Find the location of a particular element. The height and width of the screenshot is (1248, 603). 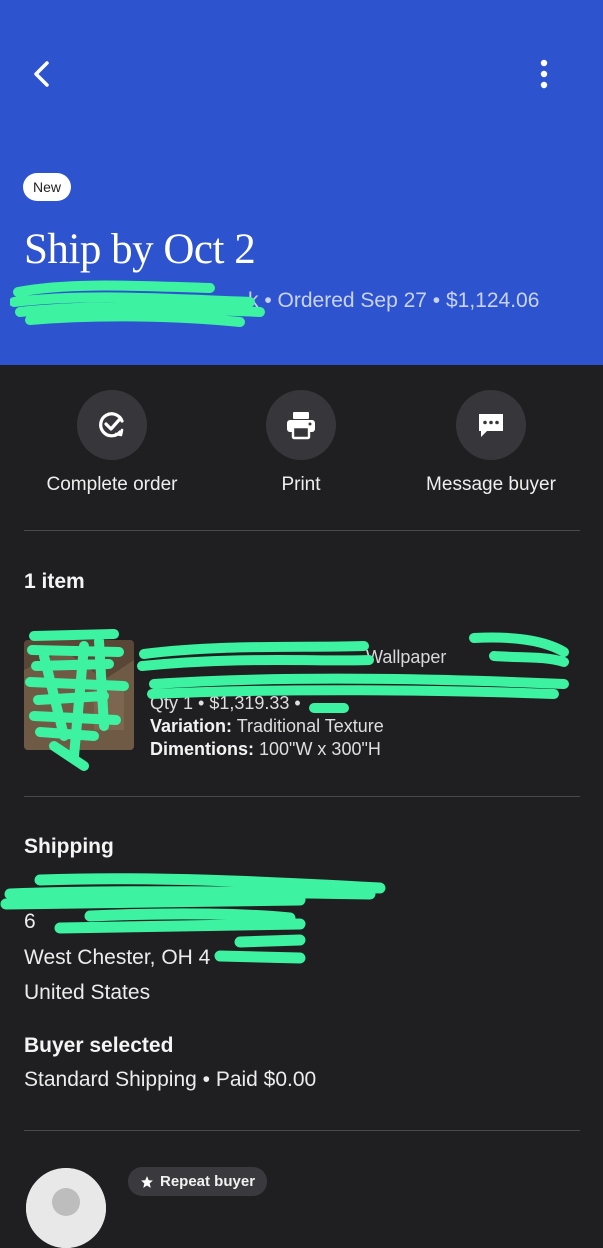

message-buyer-button: Message buyer is located at coordinates (491, 443).